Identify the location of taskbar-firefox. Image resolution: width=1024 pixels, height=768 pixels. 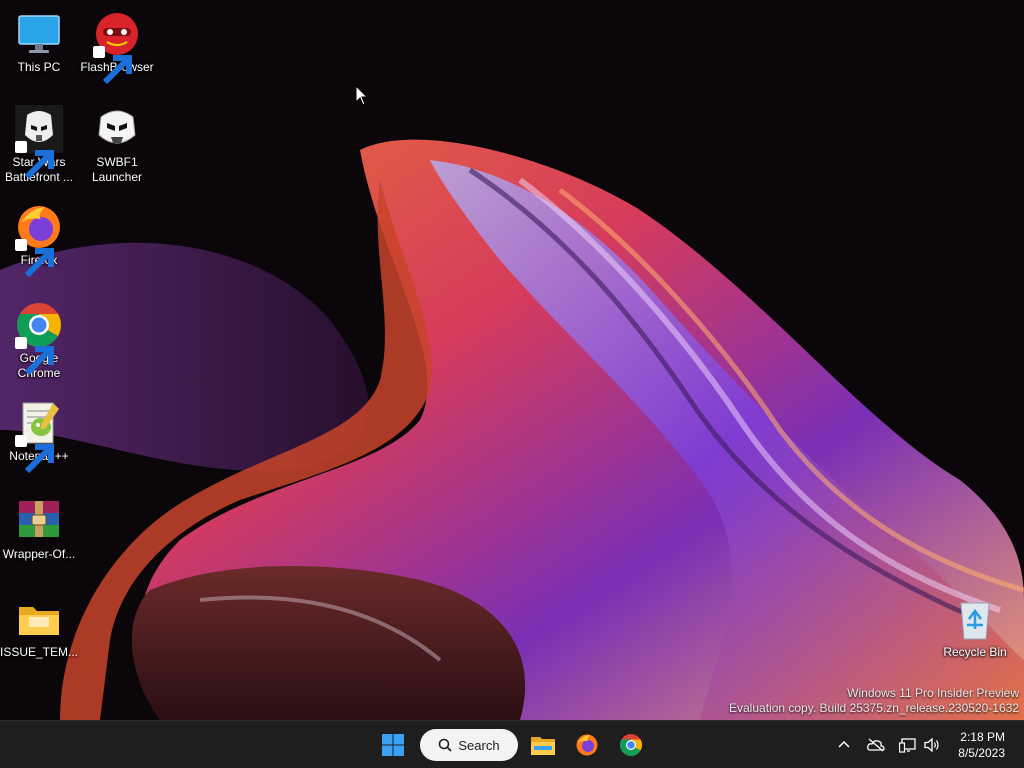
(587, 745).